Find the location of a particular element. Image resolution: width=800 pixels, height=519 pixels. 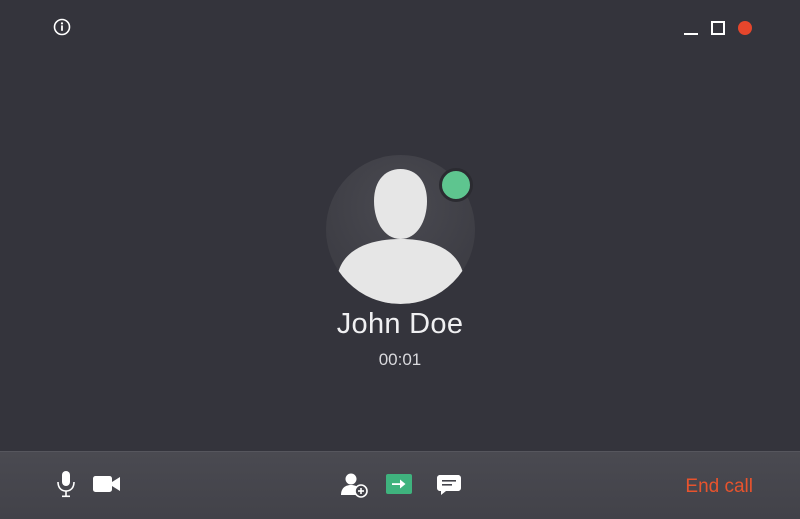

close-button is located at coordinates (745, 28).